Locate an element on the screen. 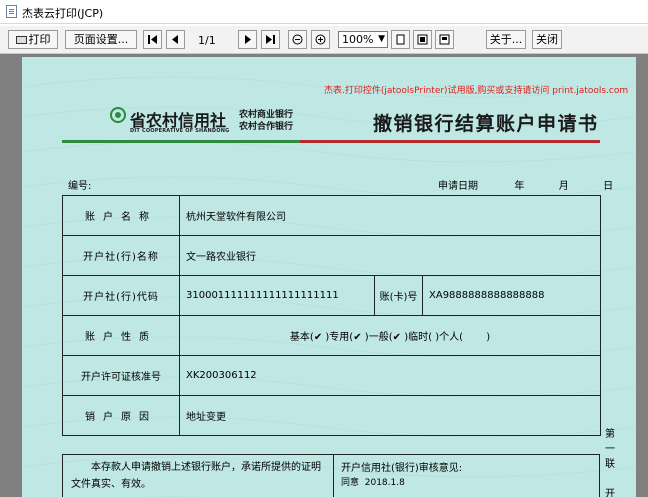 Image resolution: width=648 pixels, height=497 pixels. type-basic: 基本( is located at coordinates (301, 337).